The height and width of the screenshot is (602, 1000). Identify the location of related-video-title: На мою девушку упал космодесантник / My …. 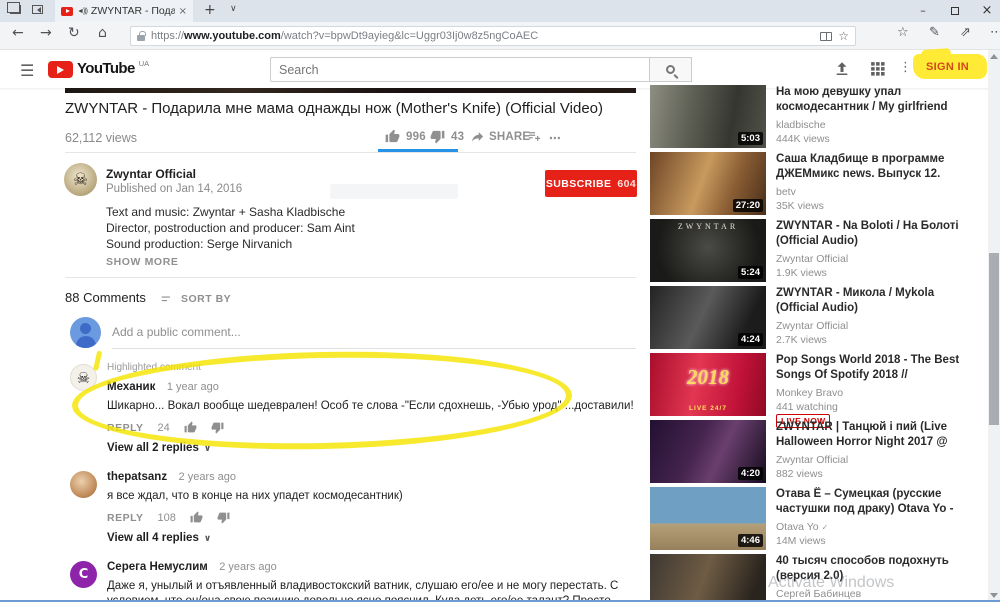
(877, 99).